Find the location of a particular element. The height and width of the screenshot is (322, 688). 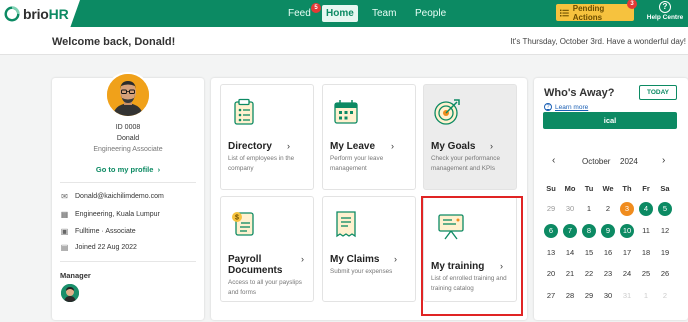

question-icon: ? is located at coordinates (548, 107).